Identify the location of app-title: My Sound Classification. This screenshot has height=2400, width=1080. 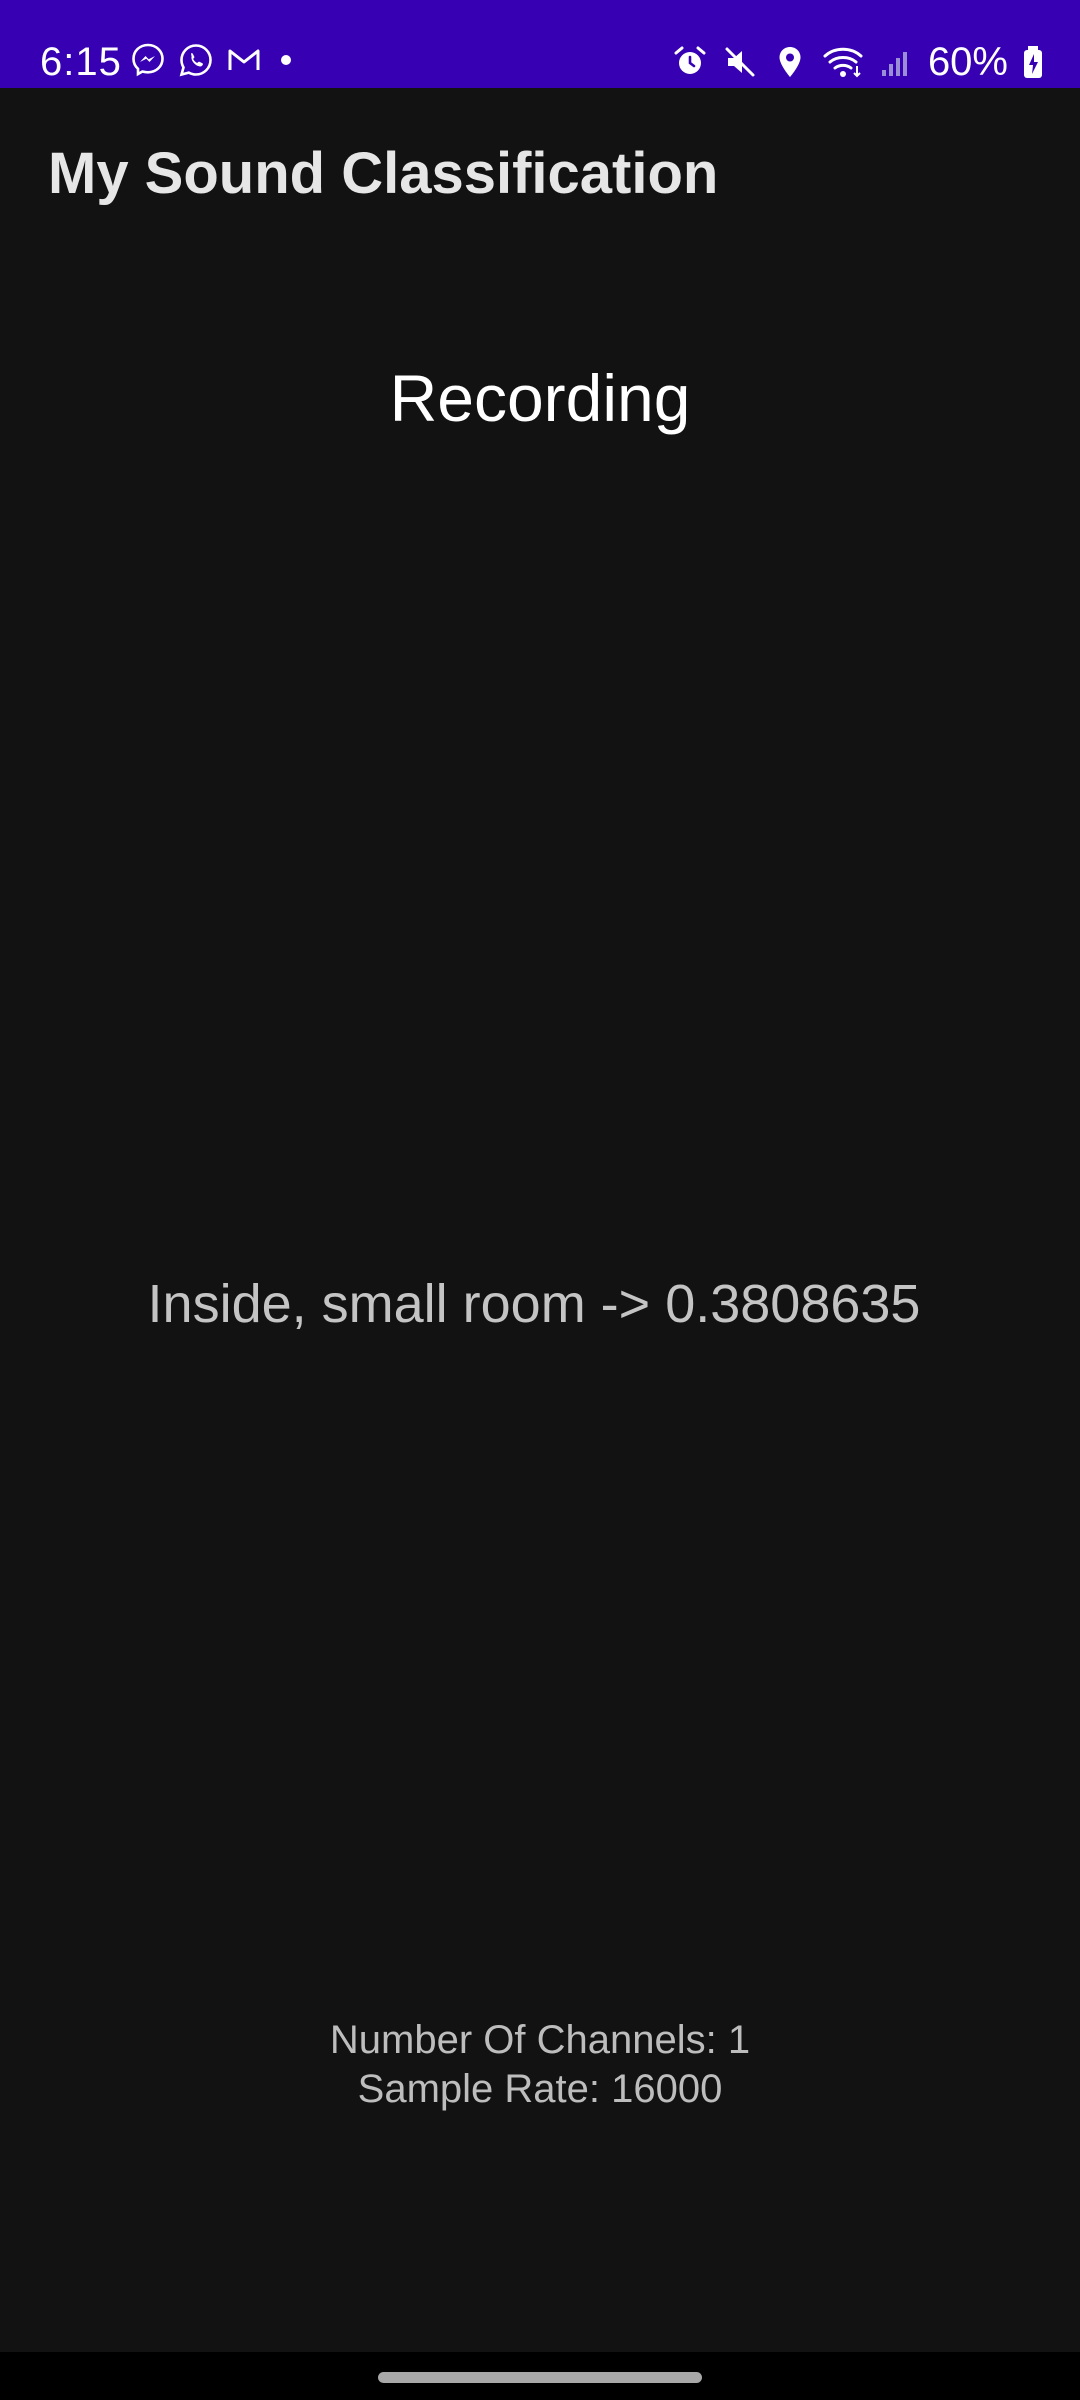
(383, 173).